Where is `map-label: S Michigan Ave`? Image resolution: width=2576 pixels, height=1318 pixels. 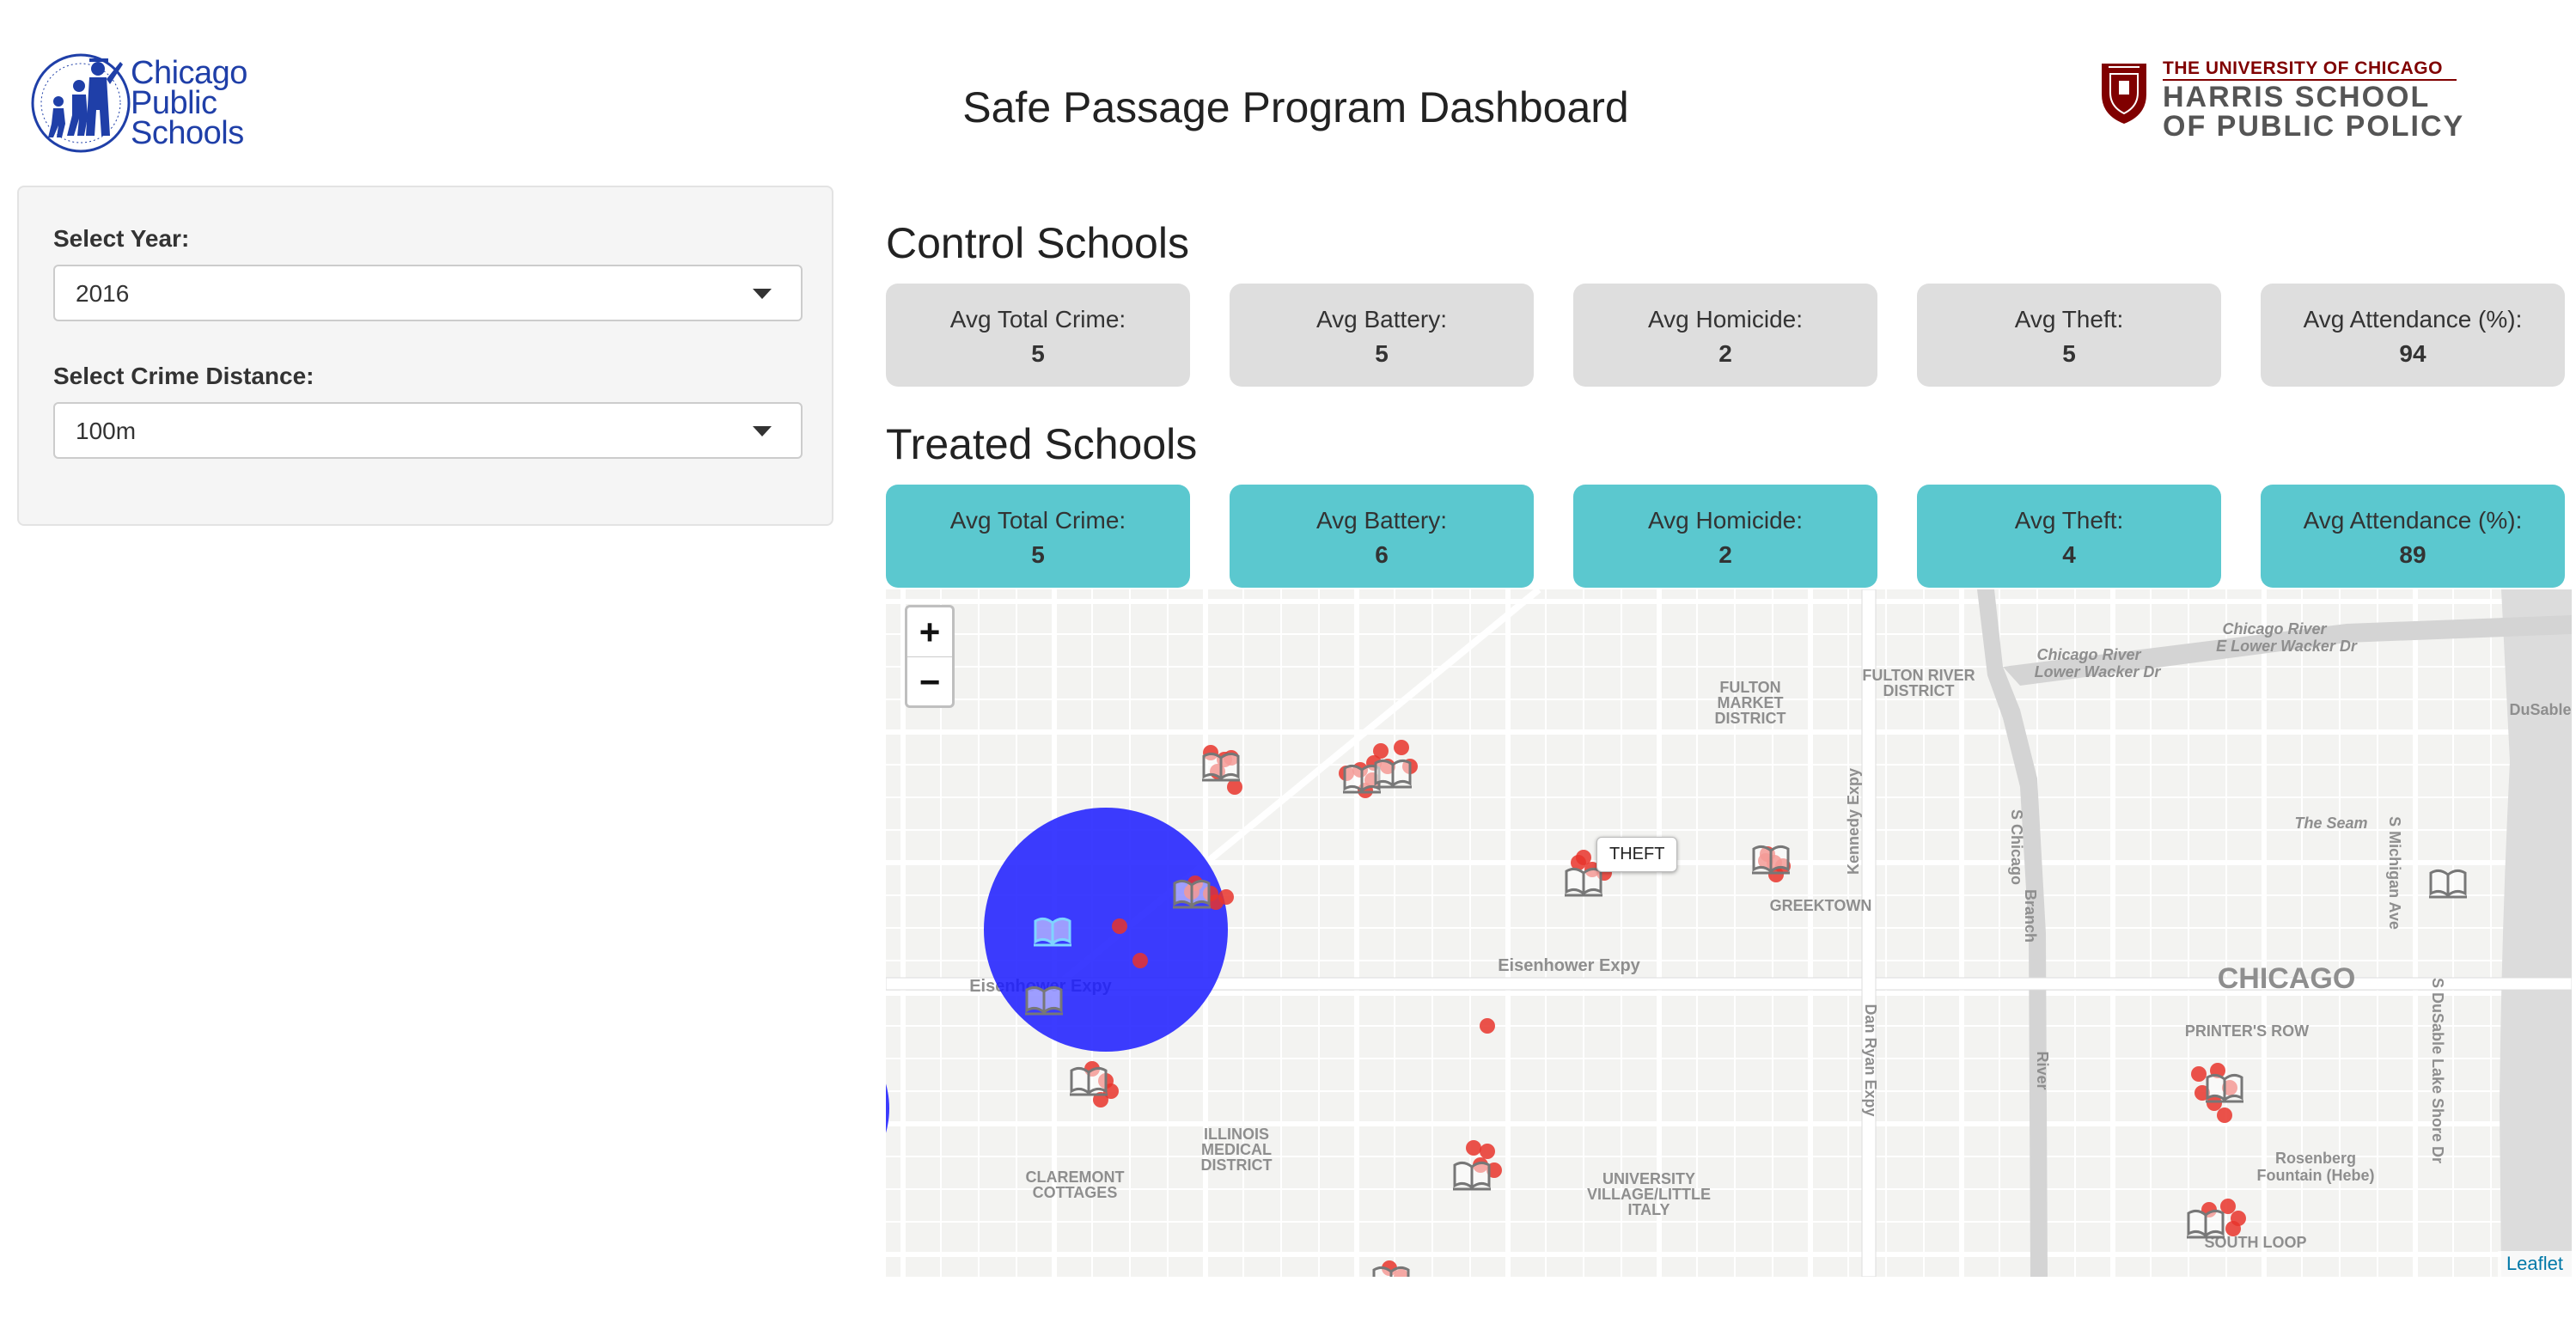
map-label: S Michigan Ave is located at coordinates (2395, 873).